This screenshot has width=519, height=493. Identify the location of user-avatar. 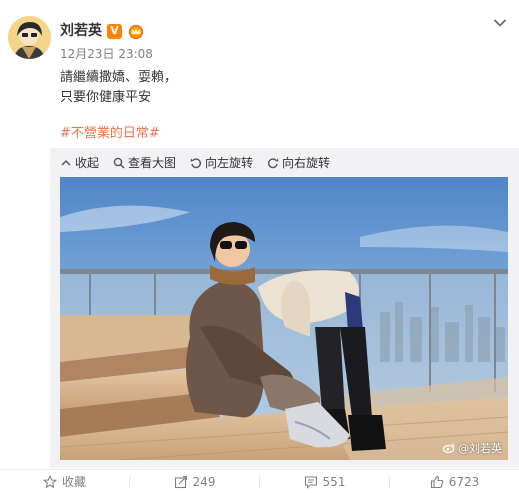
(29, 37).